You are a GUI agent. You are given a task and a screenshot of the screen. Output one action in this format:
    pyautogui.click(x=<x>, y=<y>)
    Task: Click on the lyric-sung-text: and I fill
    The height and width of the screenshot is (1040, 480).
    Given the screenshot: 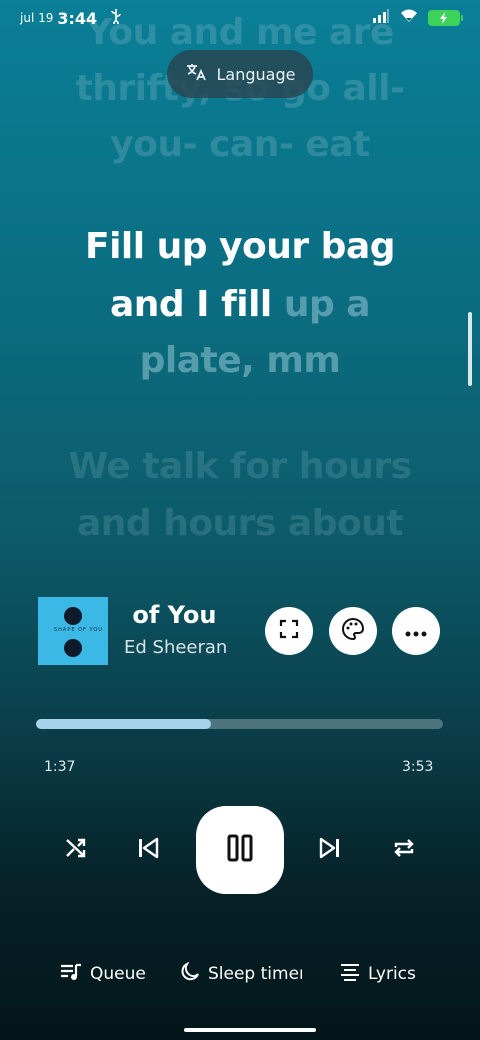 What is the action you would take?
    pyautogui.click(x=190, y=304)
    